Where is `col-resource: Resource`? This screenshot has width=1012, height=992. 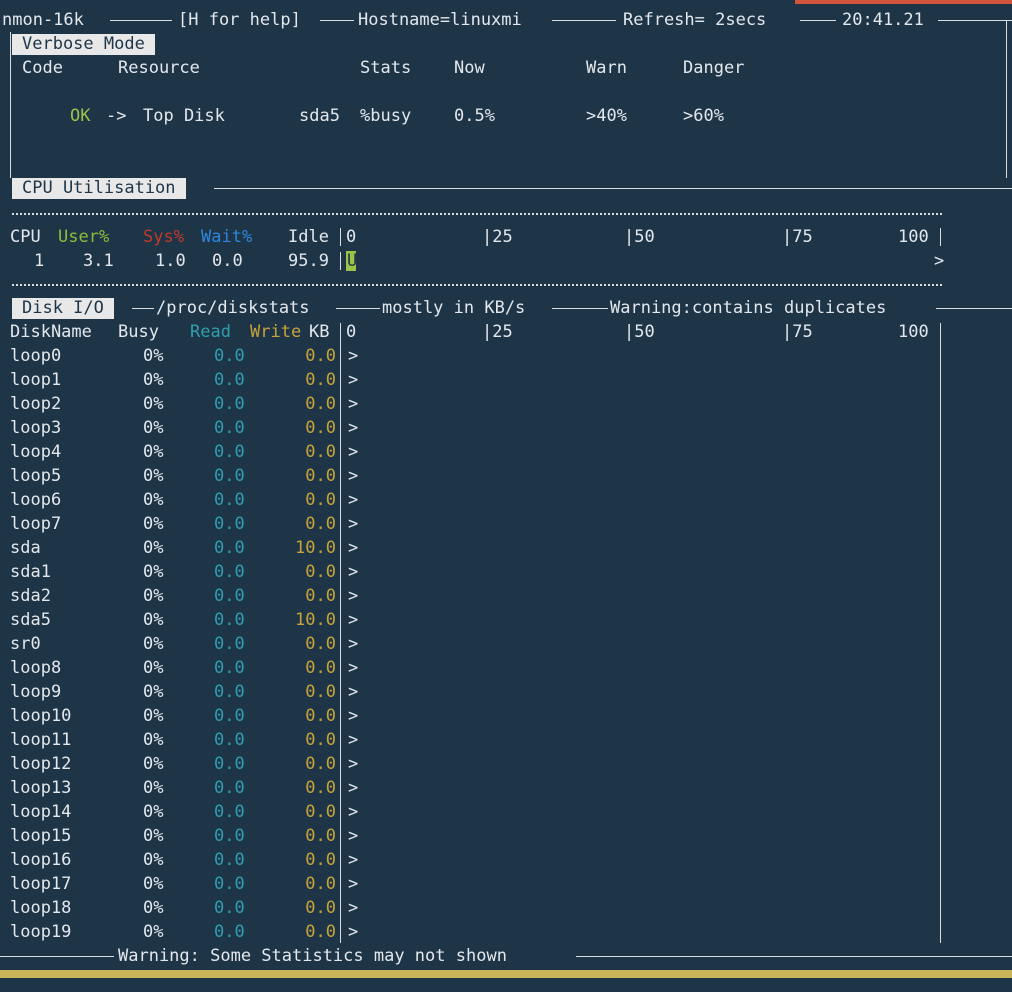 col-resource: Resource is located at coordinates (159, 68).